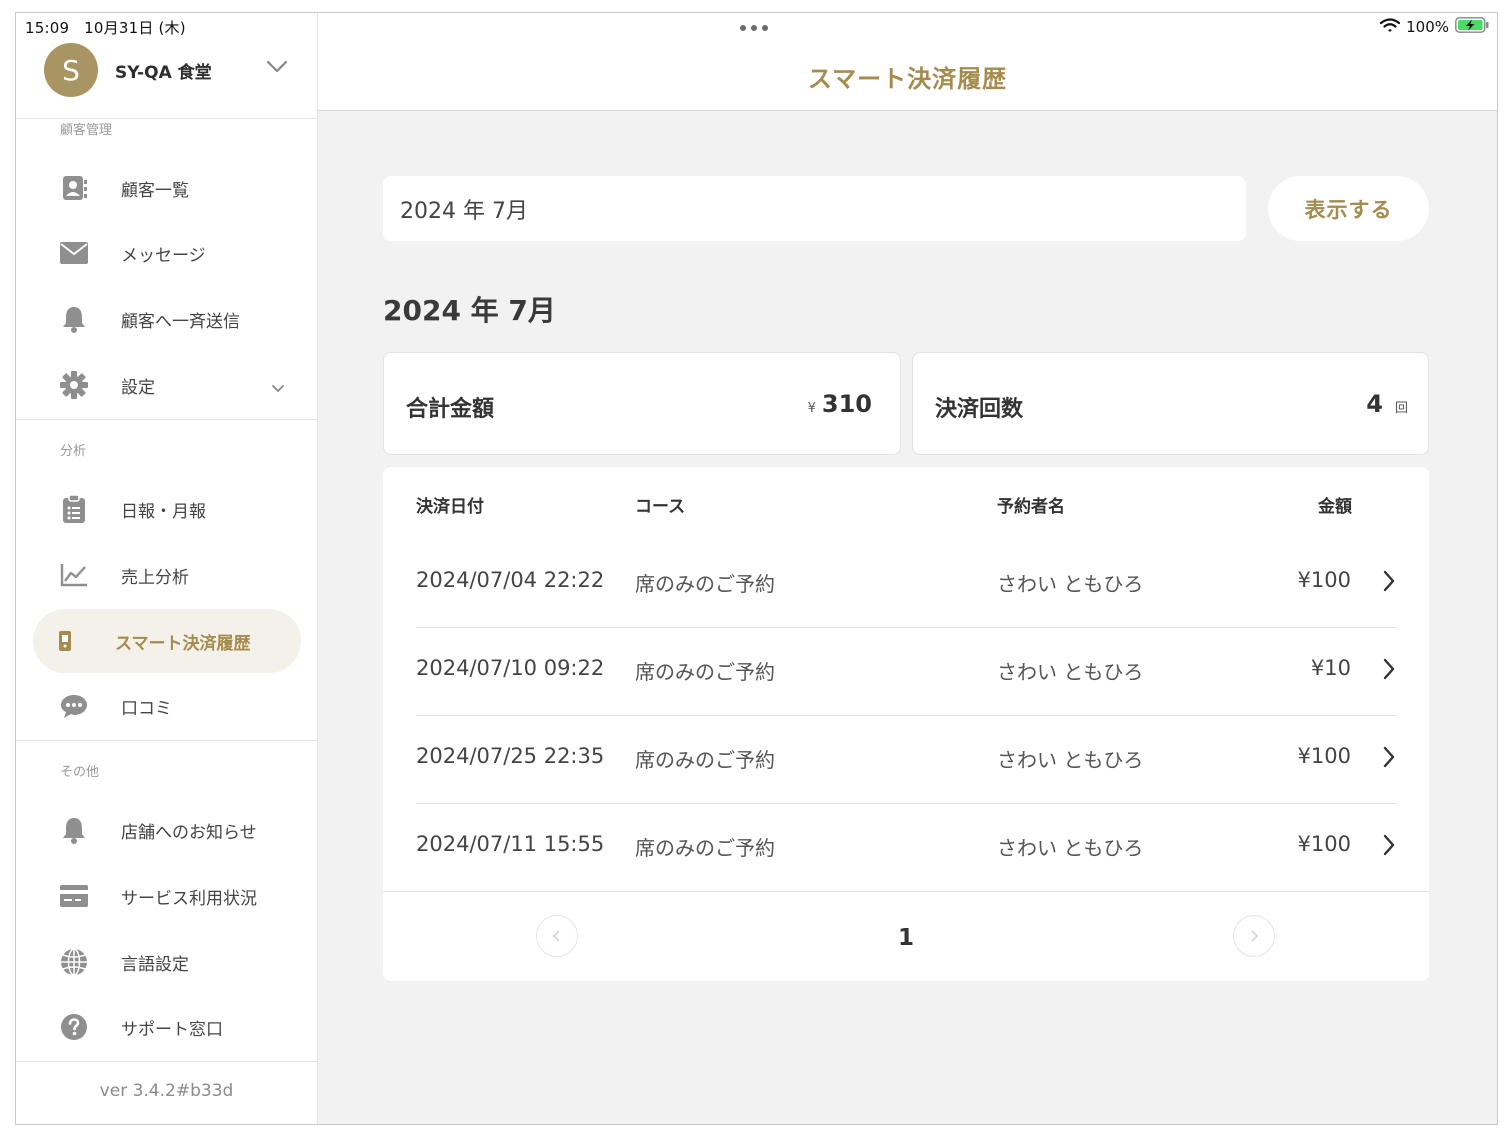 This screenshot has height=1136, width=1508. Describe the element at coordinates (906, 760) in the screenshot. I see `table-row: 2024/07/25 22:35 席のみのご予約 さわい ともひろ ¥100` at that location.